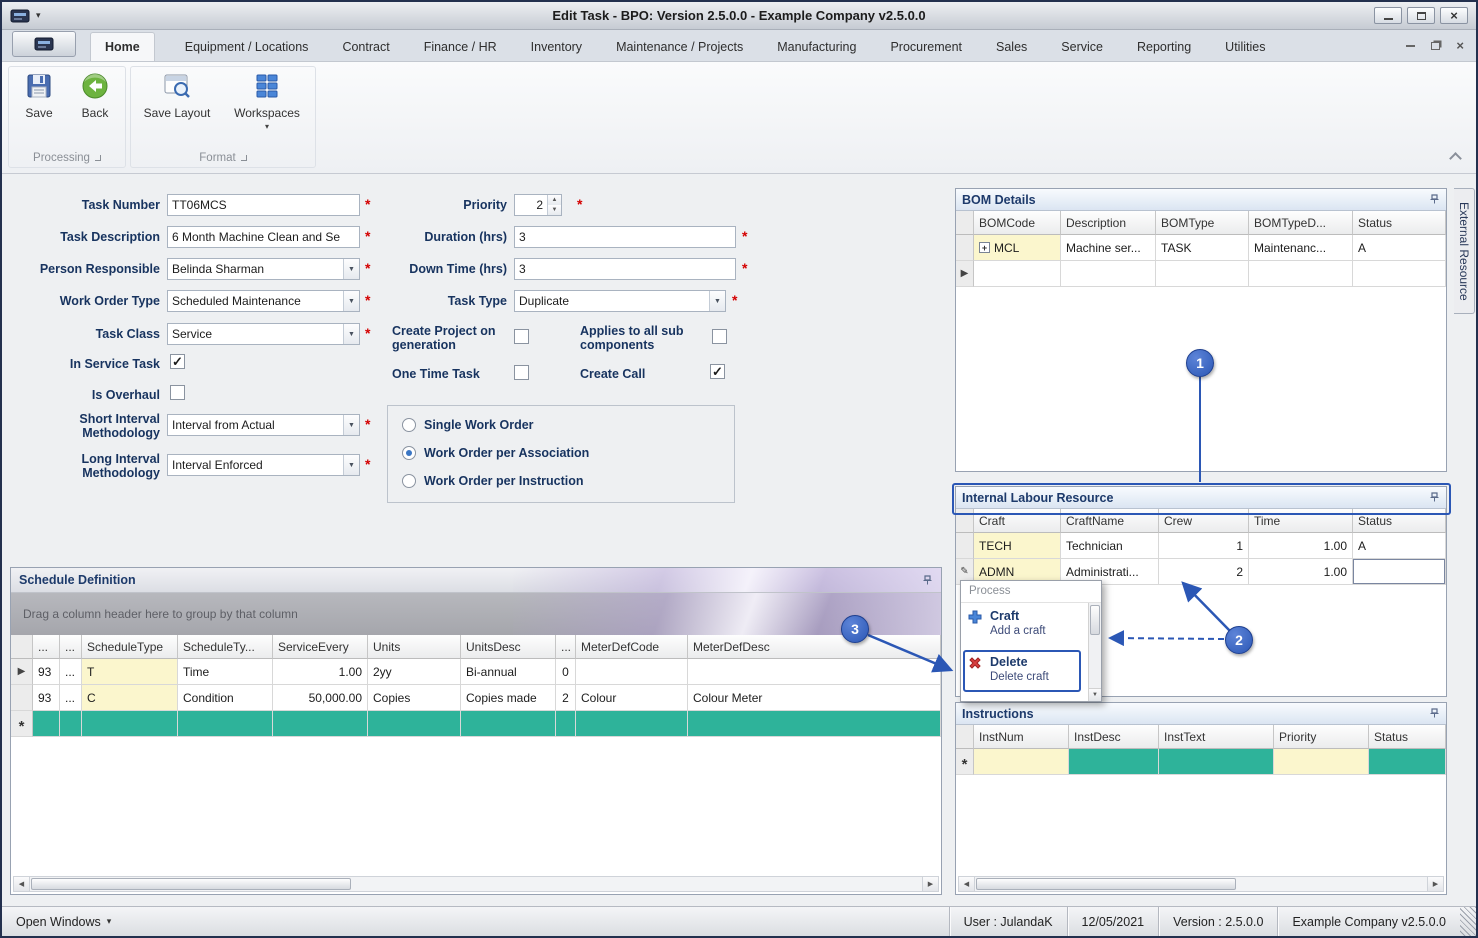 The width and height of the screenshot is (1478, 938). Describe the element at coordinates (521, 336) in the screenshot. I see `create-project-checkbox` at that location.